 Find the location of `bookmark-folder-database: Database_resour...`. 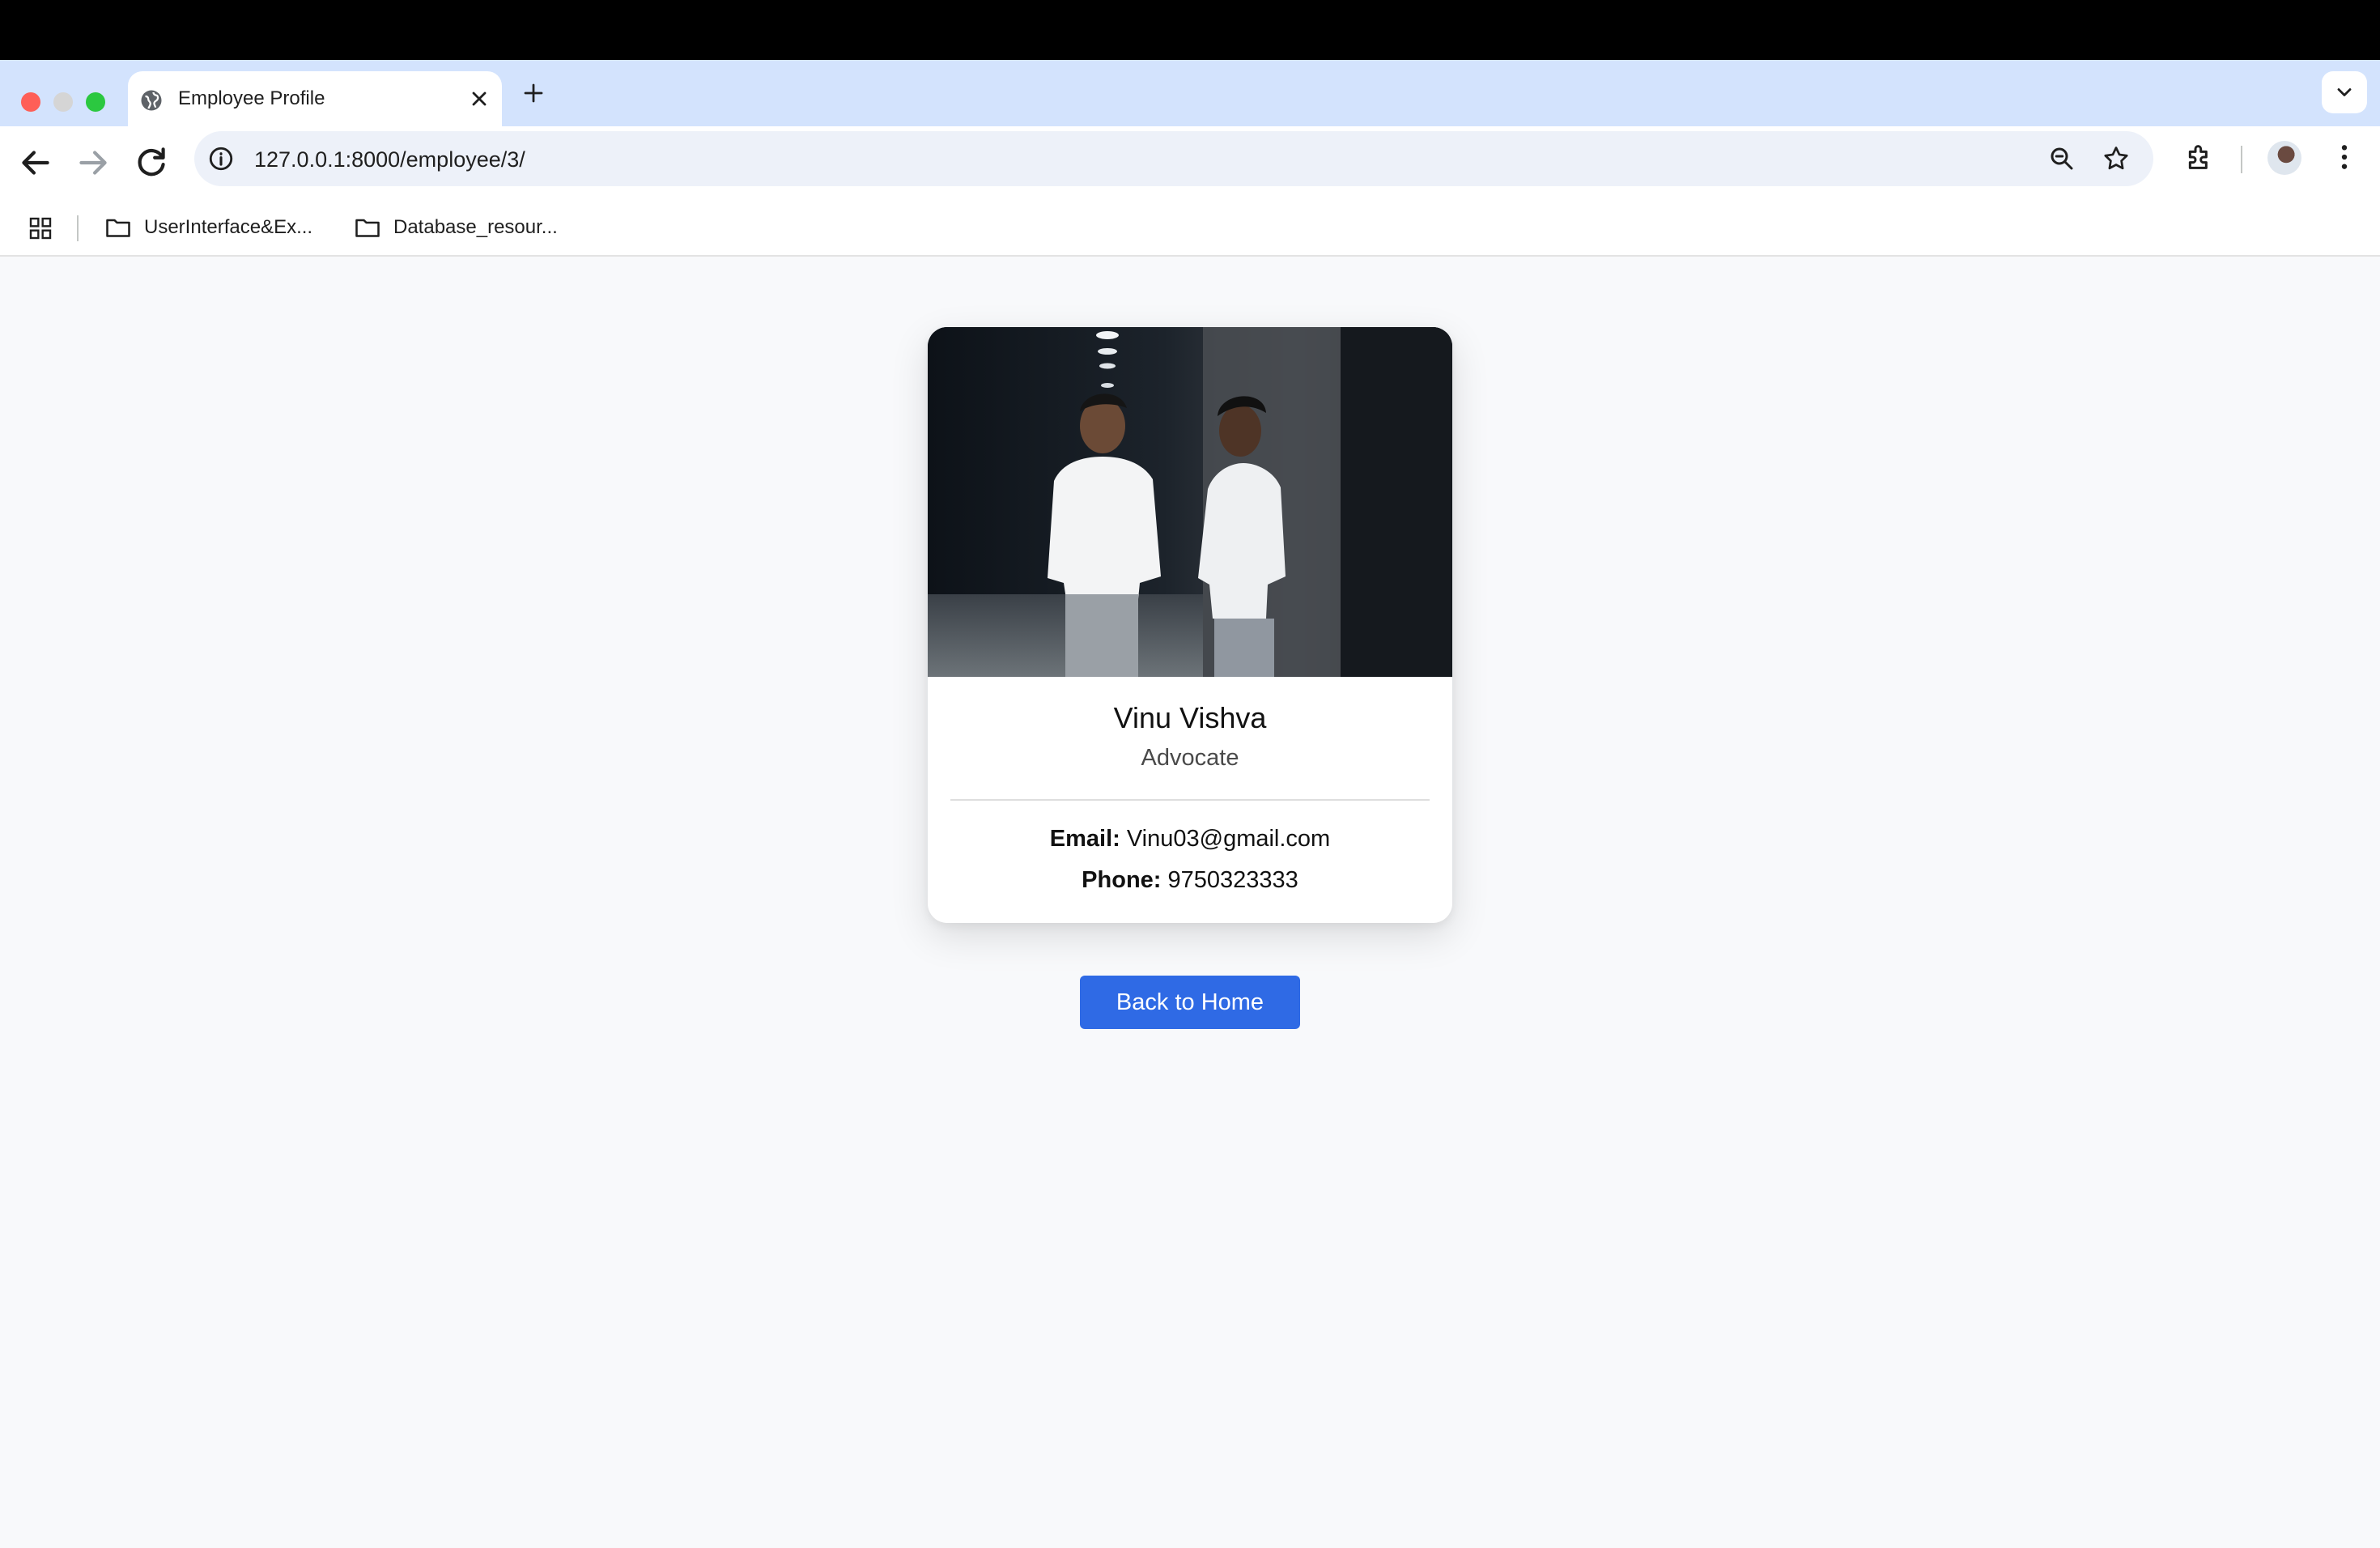

bookmark-folder-database: Database_resour... is located at coordinates (456, 228).